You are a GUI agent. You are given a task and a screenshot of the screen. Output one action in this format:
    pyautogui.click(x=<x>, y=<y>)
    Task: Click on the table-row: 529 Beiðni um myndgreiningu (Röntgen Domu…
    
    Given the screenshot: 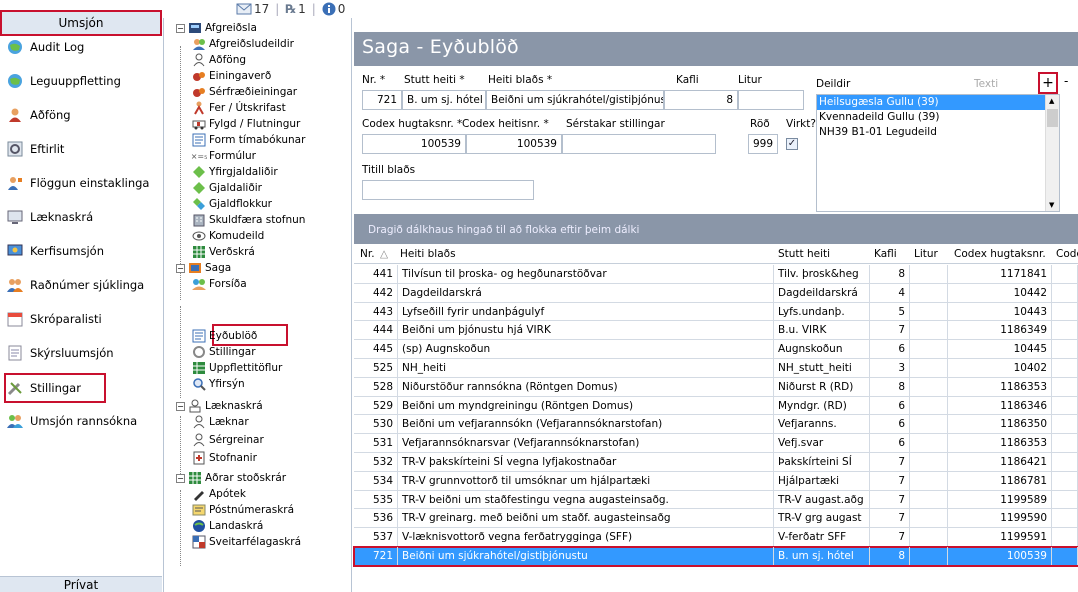 What is the action you would take?
    pyautogui.click(x=716, y=406)
    